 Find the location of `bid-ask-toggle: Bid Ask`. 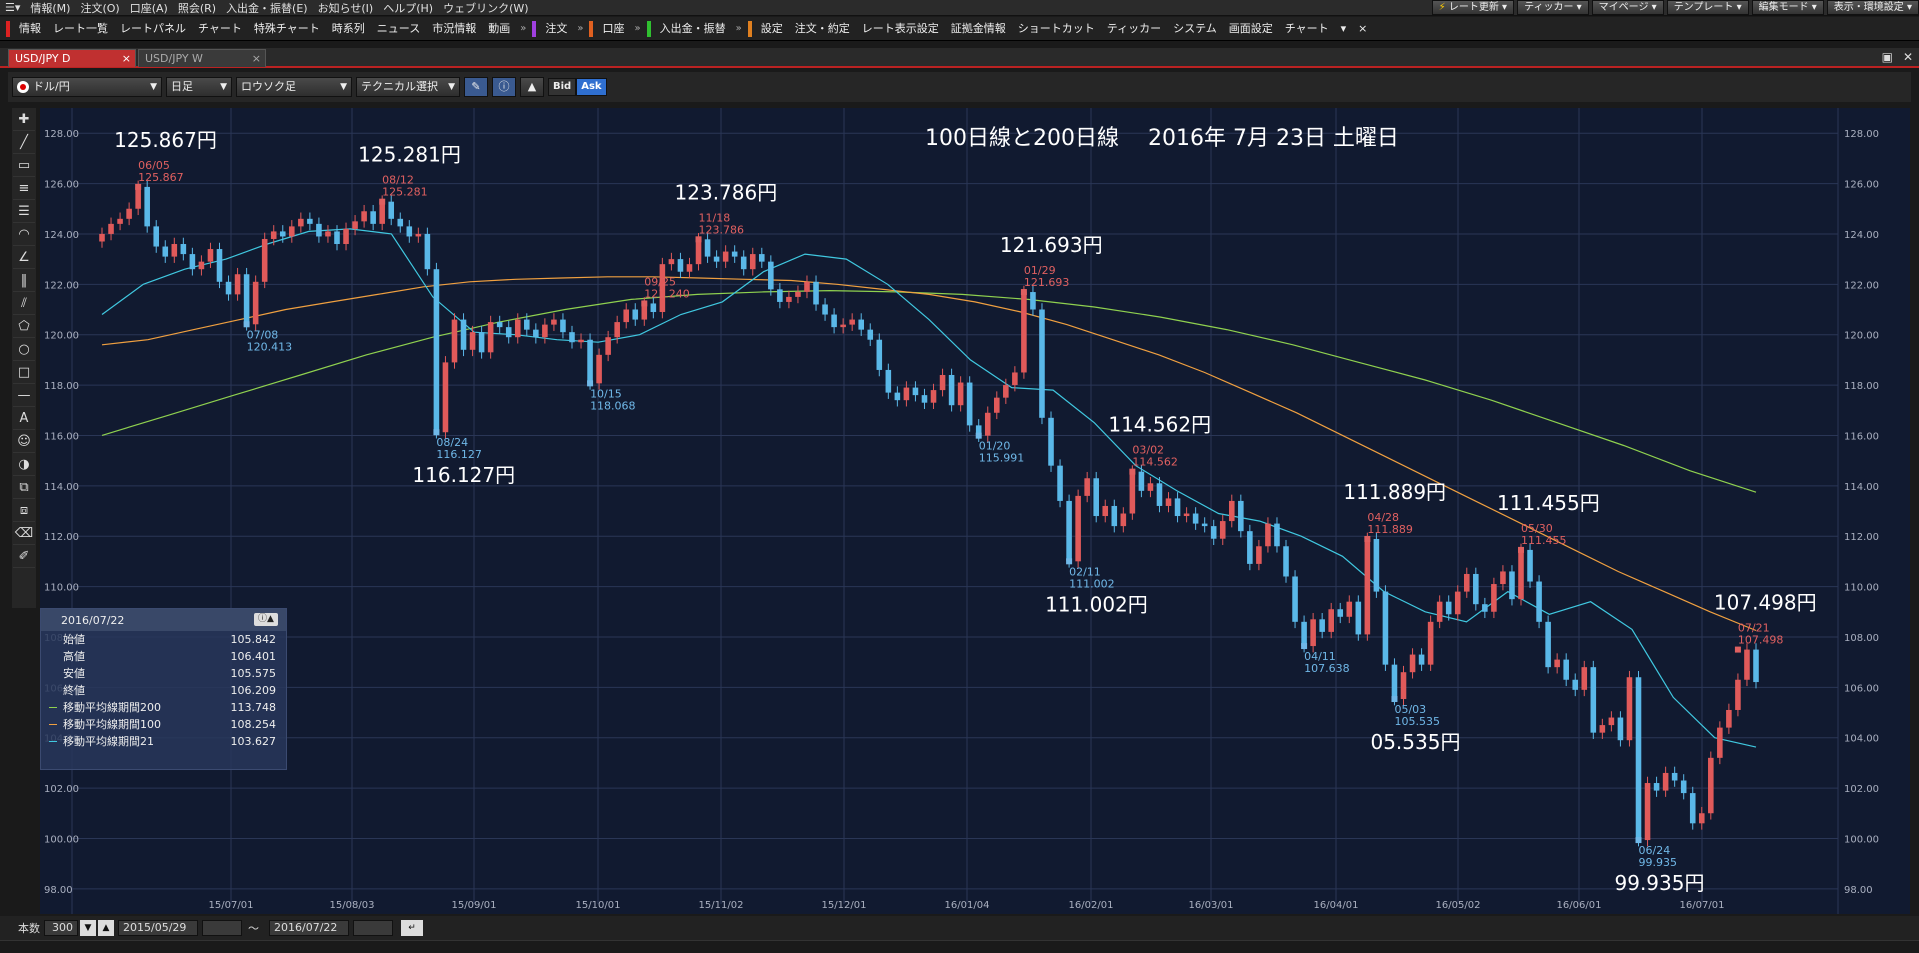

bid-ask-toggle: Bid Ask is located at coordinates (577, 87).